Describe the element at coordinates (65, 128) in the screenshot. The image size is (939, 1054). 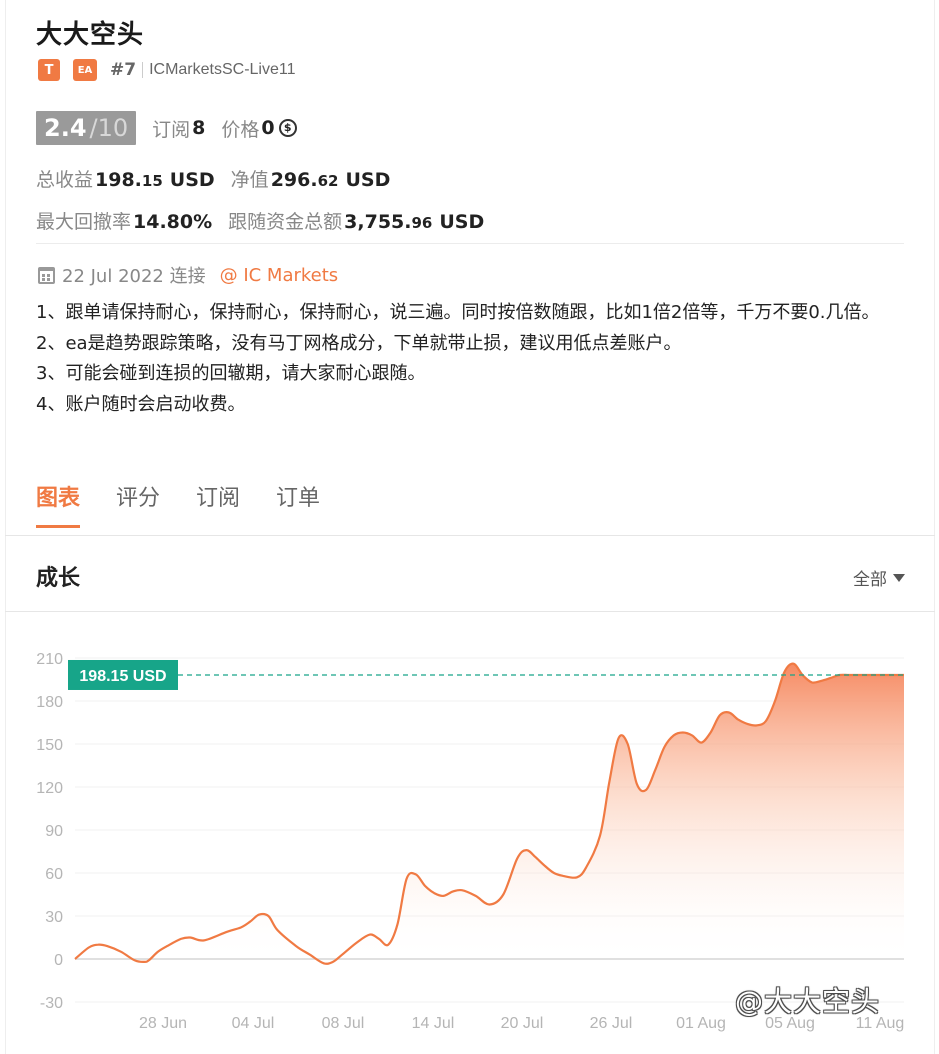
I see `score-value: 2.4` at that location.